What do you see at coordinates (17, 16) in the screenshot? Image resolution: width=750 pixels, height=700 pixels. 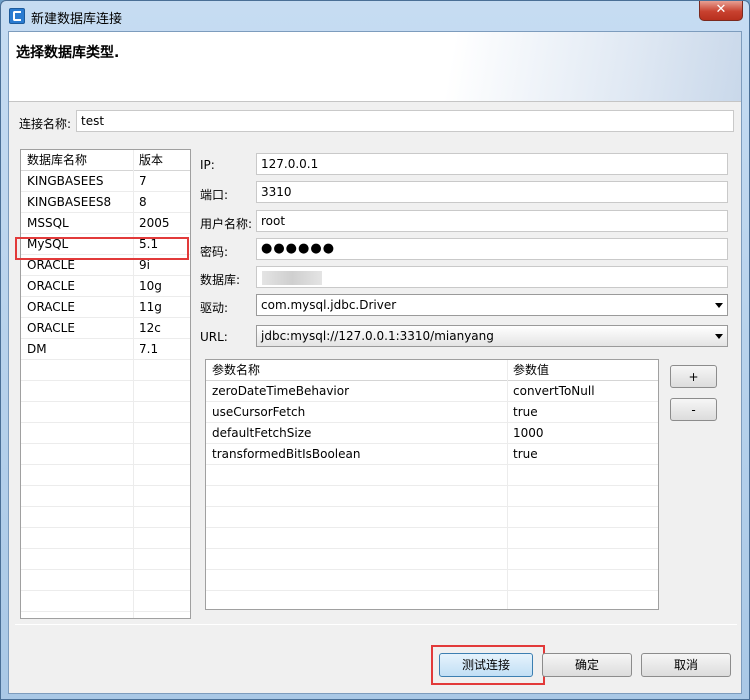 I see `app-icon` at bounding box center [17, 16].